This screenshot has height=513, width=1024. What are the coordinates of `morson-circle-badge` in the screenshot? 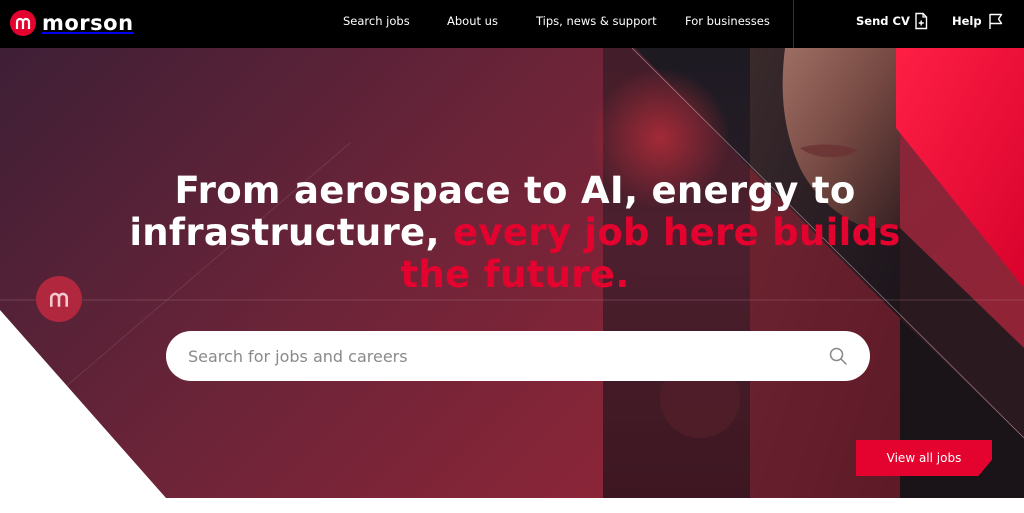 It's located at (59, 299).